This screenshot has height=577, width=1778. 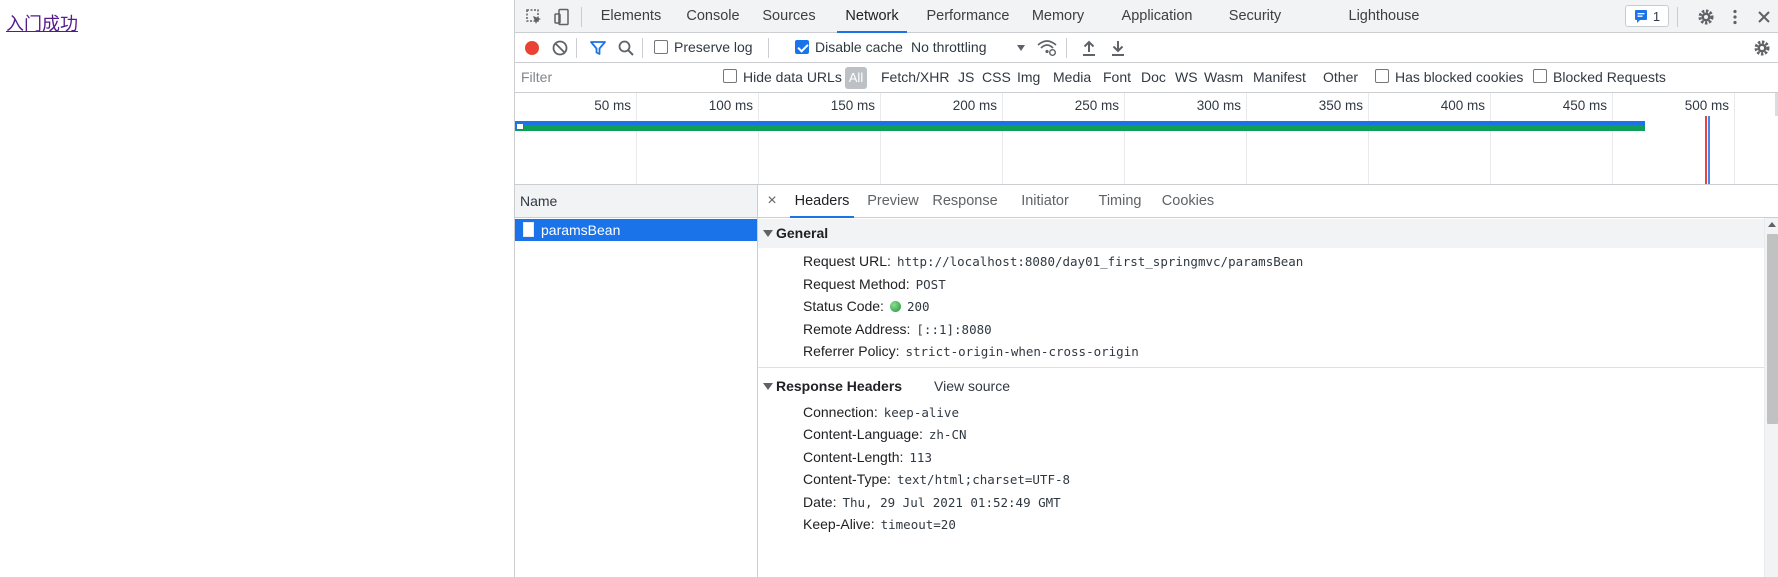 I want to click on request-bar-download, so click(x=1080, y=128).